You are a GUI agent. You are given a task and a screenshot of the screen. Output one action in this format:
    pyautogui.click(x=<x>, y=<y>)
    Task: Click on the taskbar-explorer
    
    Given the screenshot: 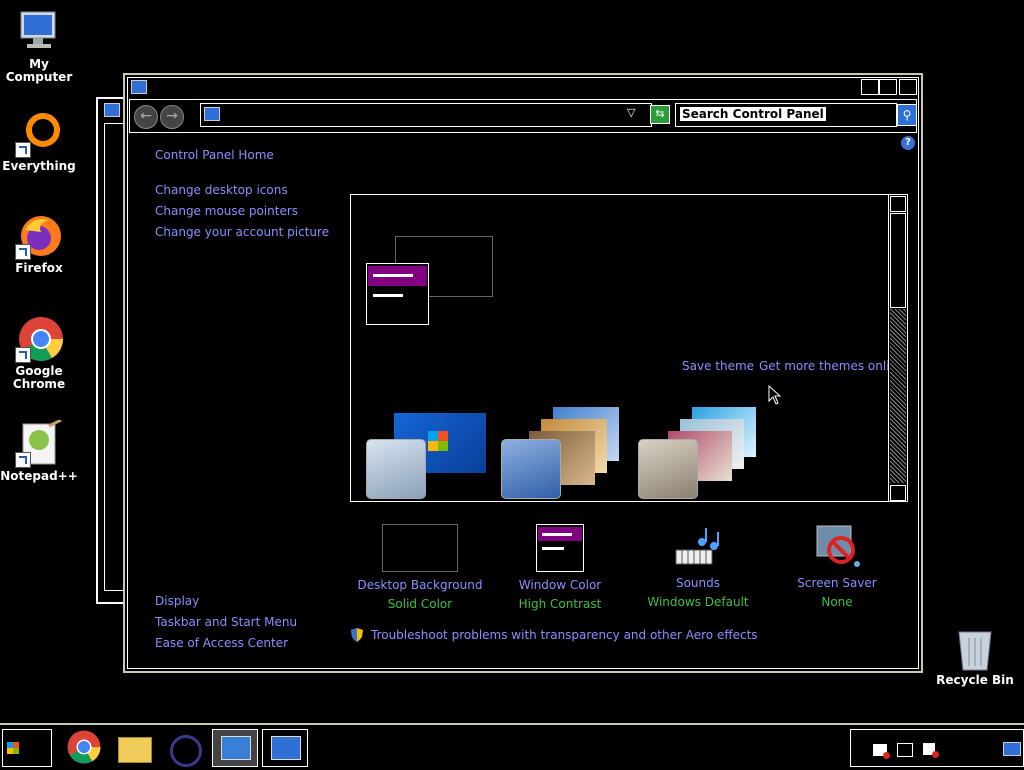 What is the action you would take?
    pyautogui.click(x=134, y=747)
    